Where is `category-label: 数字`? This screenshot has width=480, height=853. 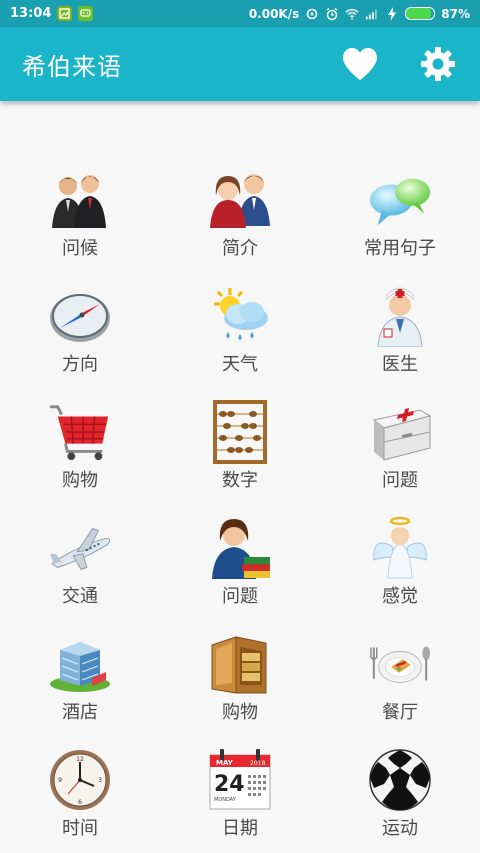 category-label: 数字 is located at coordinates (240, 480).